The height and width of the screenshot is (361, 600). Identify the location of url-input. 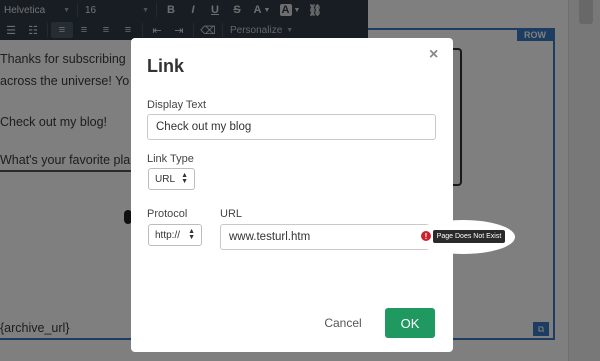
(328, 237).